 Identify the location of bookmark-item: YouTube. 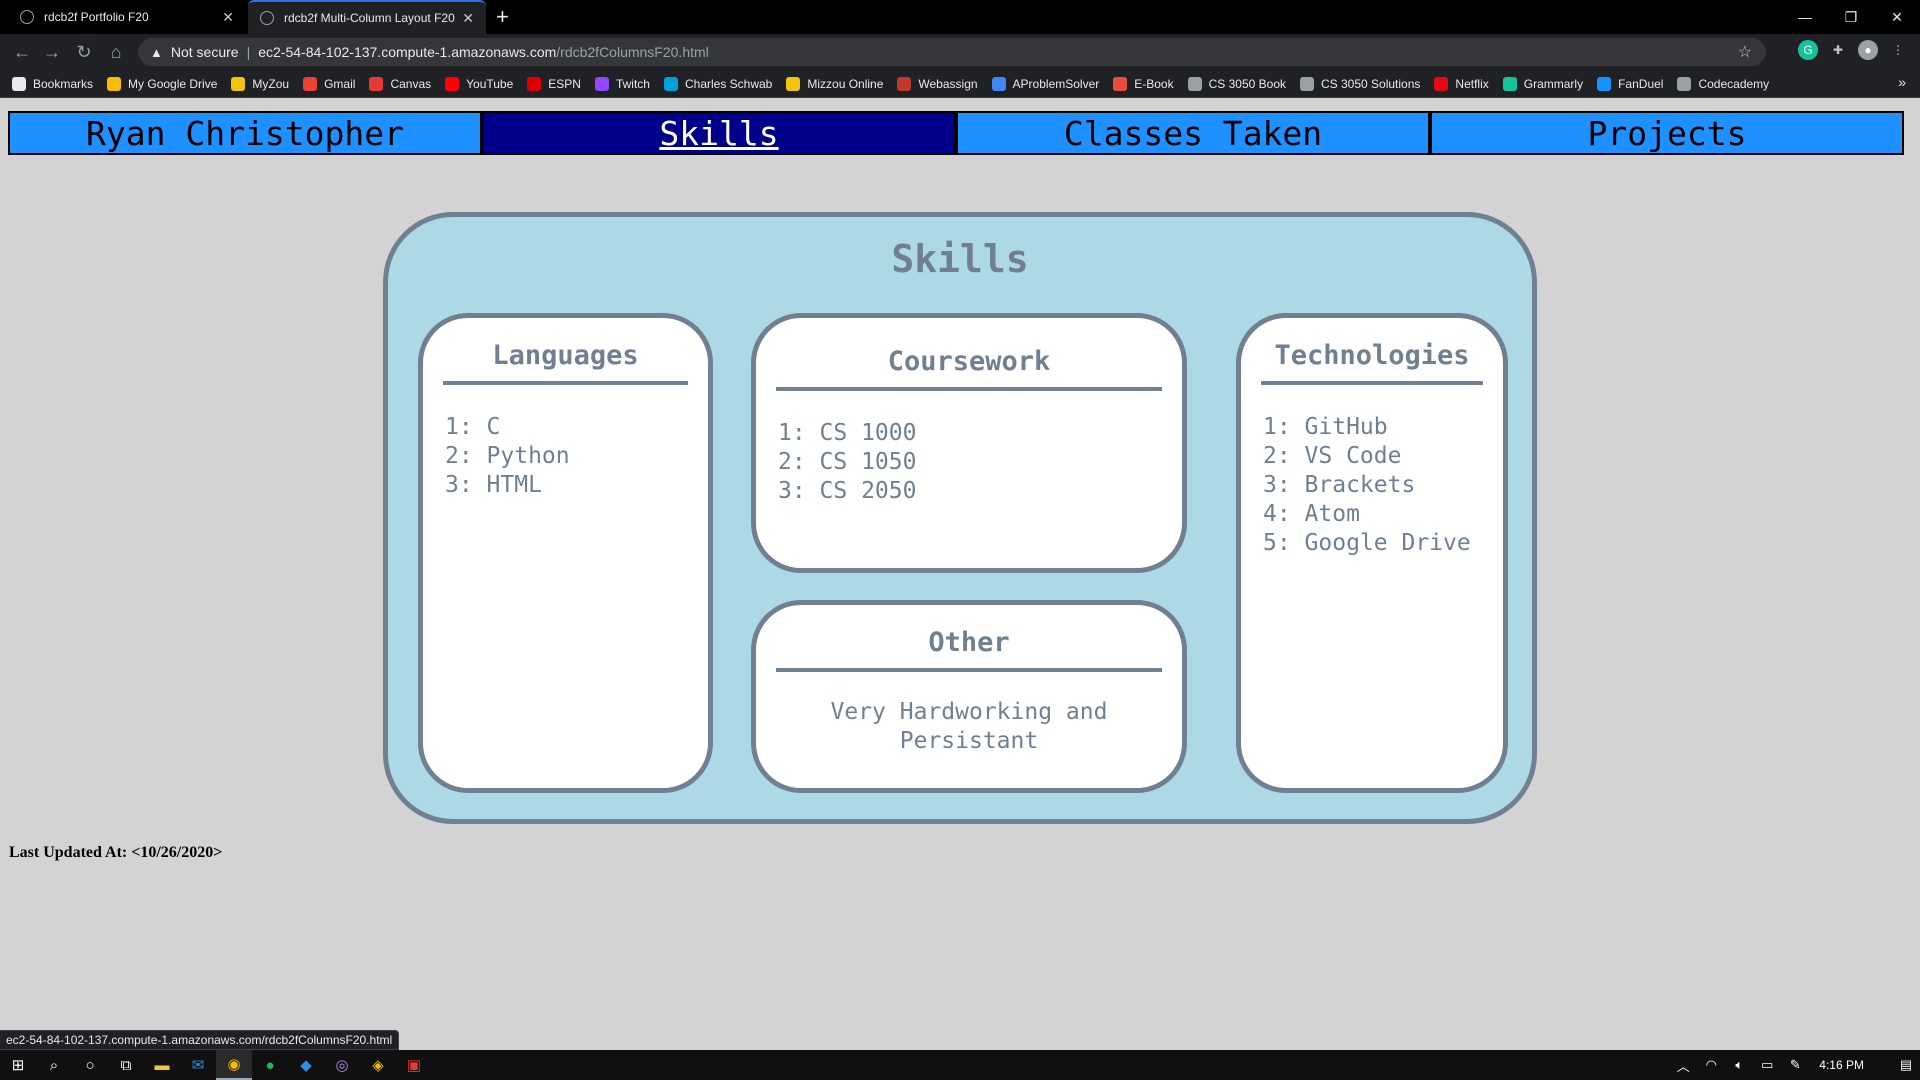
(479, 83).